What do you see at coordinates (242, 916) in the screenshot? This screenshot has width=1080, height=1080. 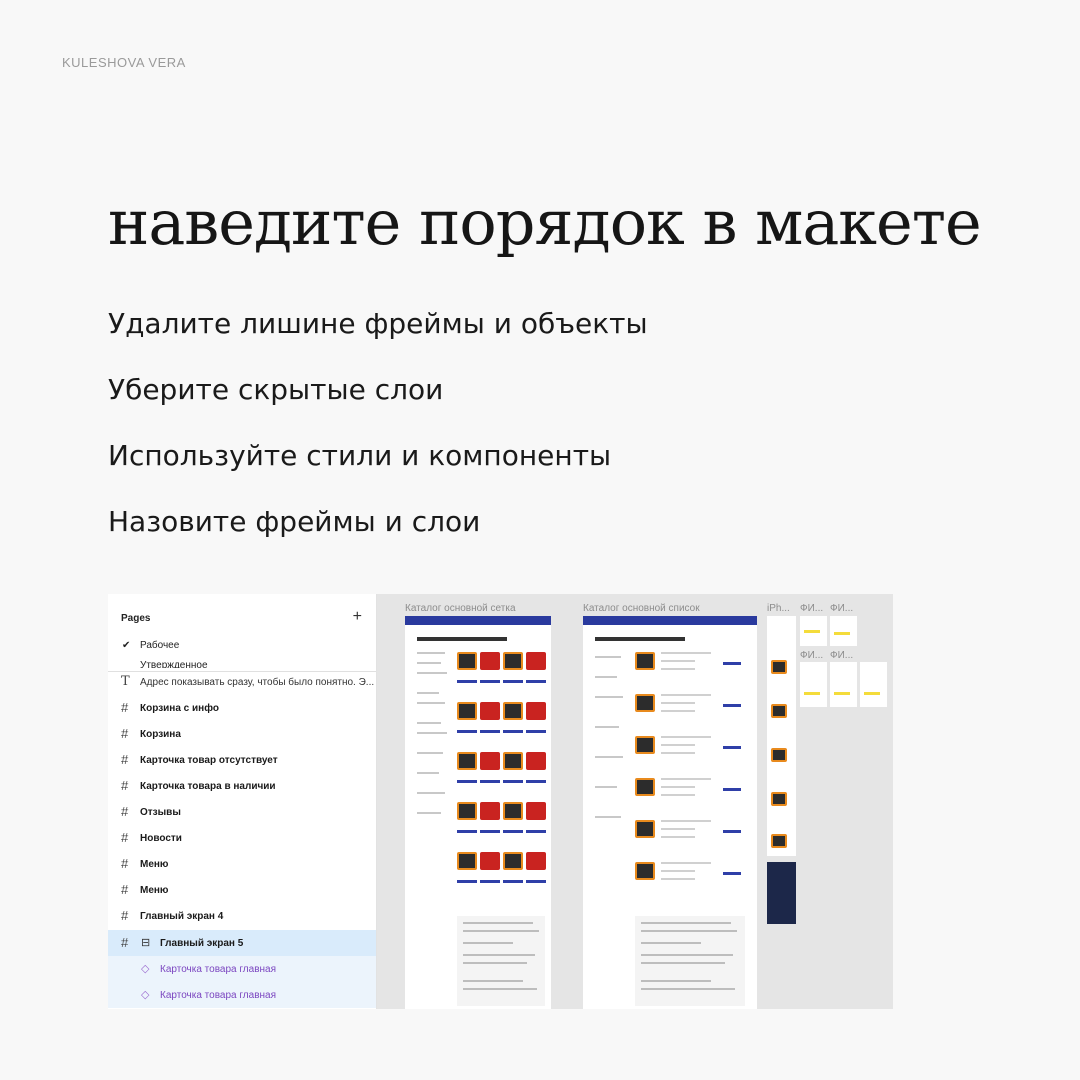 I see `layer-row: # Главный экран 4` at bounding box center [242, 916].